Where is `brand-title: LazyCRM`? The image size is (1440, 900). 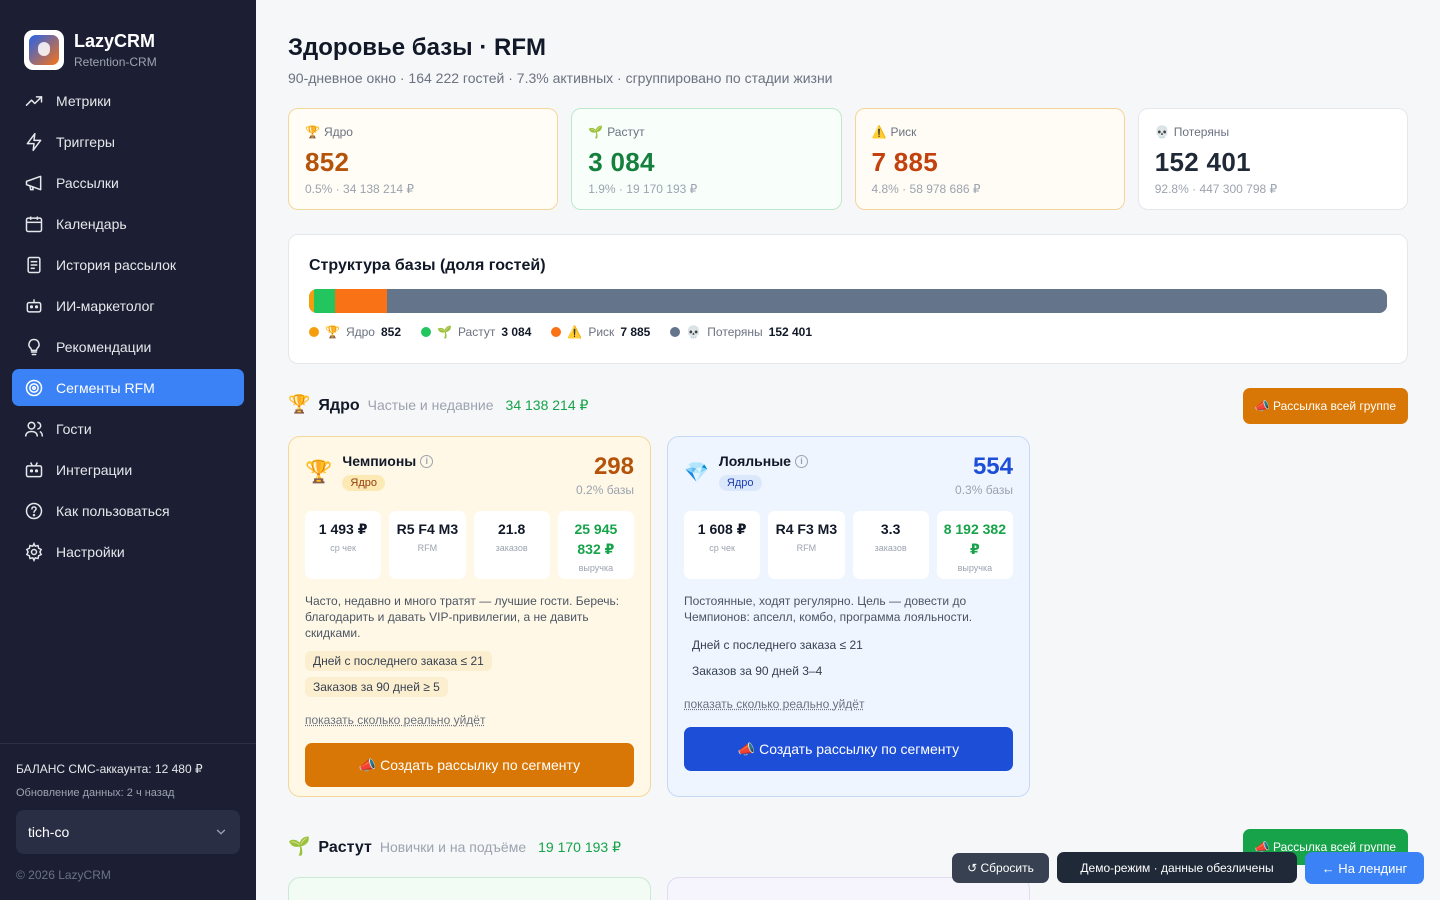
brand-title: LazyCRM is located at coordinates (115, 41).